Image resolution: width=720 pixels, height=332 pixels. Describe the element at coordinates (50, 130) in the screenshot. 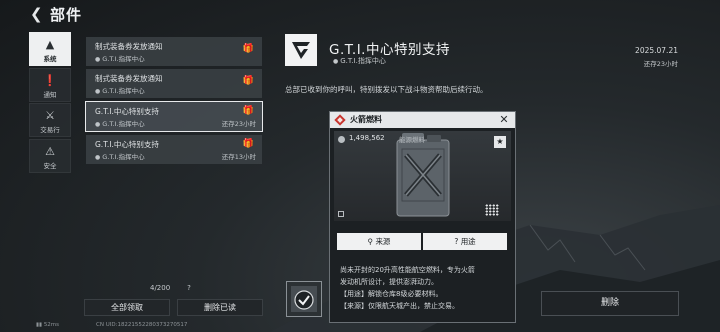

I see `nav-label: 交易行` at that location.